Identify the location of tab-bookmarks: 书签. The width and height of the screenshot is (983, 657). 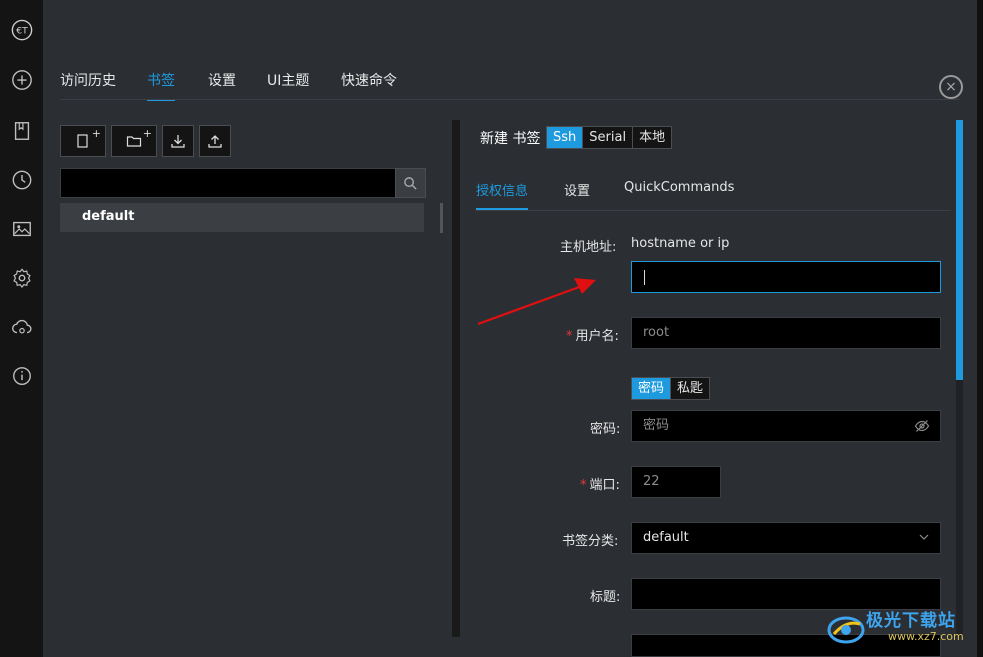
(161, 85).